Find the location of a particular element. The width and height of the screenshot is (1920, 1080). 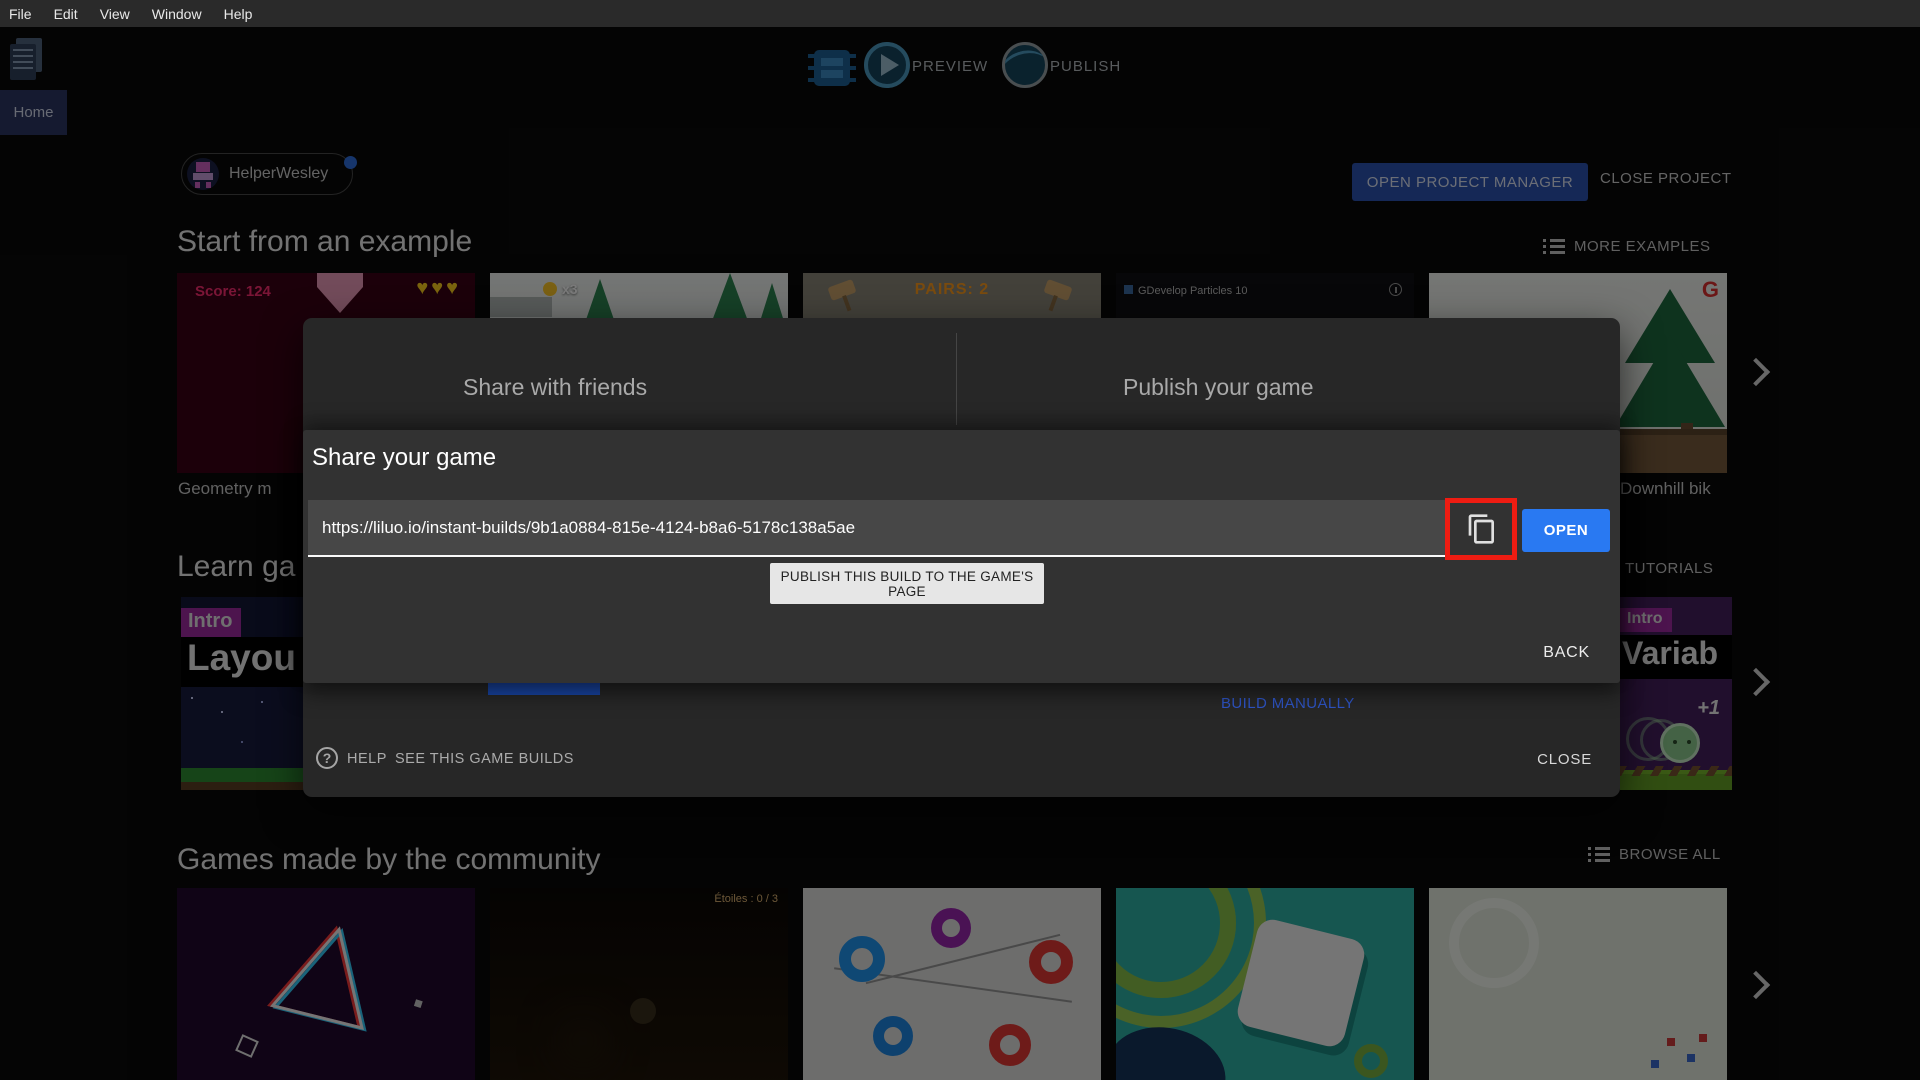

help-button: HELP is located at coordinates (367, 759).